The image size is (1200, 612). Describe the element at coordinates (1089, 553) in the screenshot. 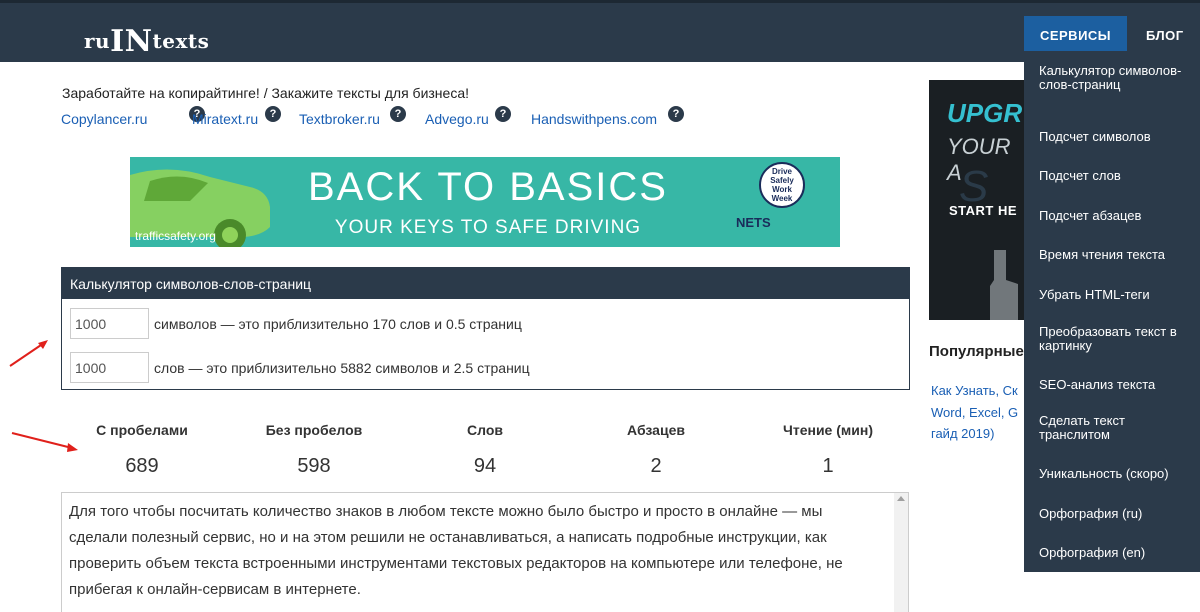

I see `dropdown-item-spelling-en: Орфография (en)` at that location.